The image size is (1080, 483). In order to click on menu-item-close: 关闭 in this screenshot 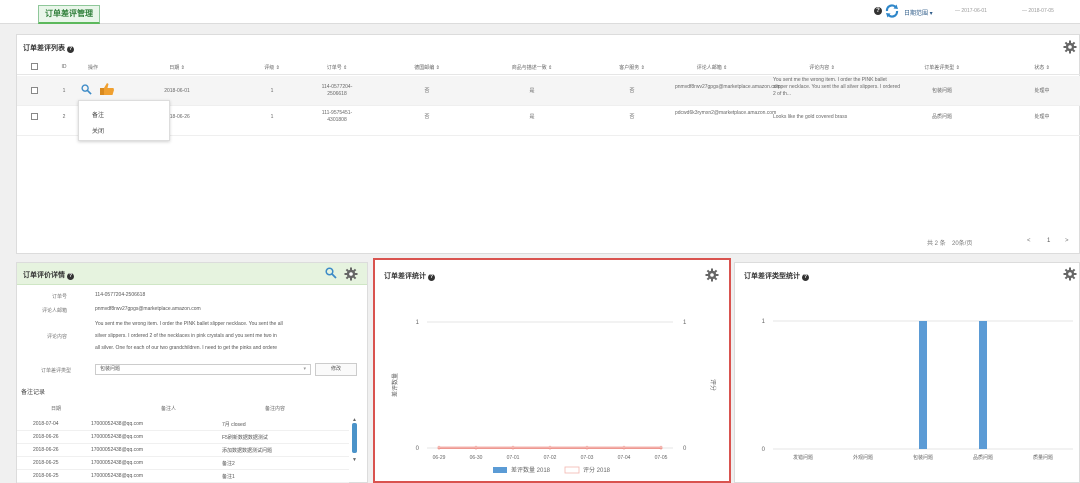, I will do `click(98, 130)`.